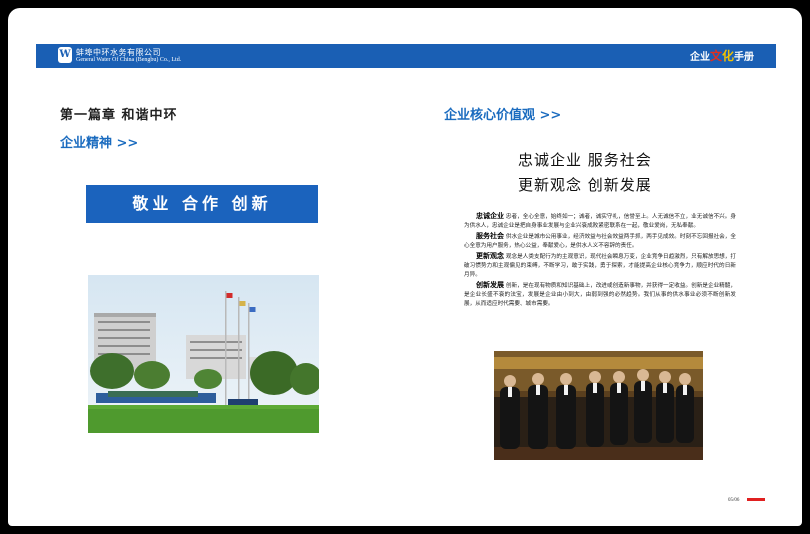 The height and width of the screenshot is (534, 810). Describe the element at coordinates (490, 284) in the screenshot. I see `value-term: 创新发展` at that location.